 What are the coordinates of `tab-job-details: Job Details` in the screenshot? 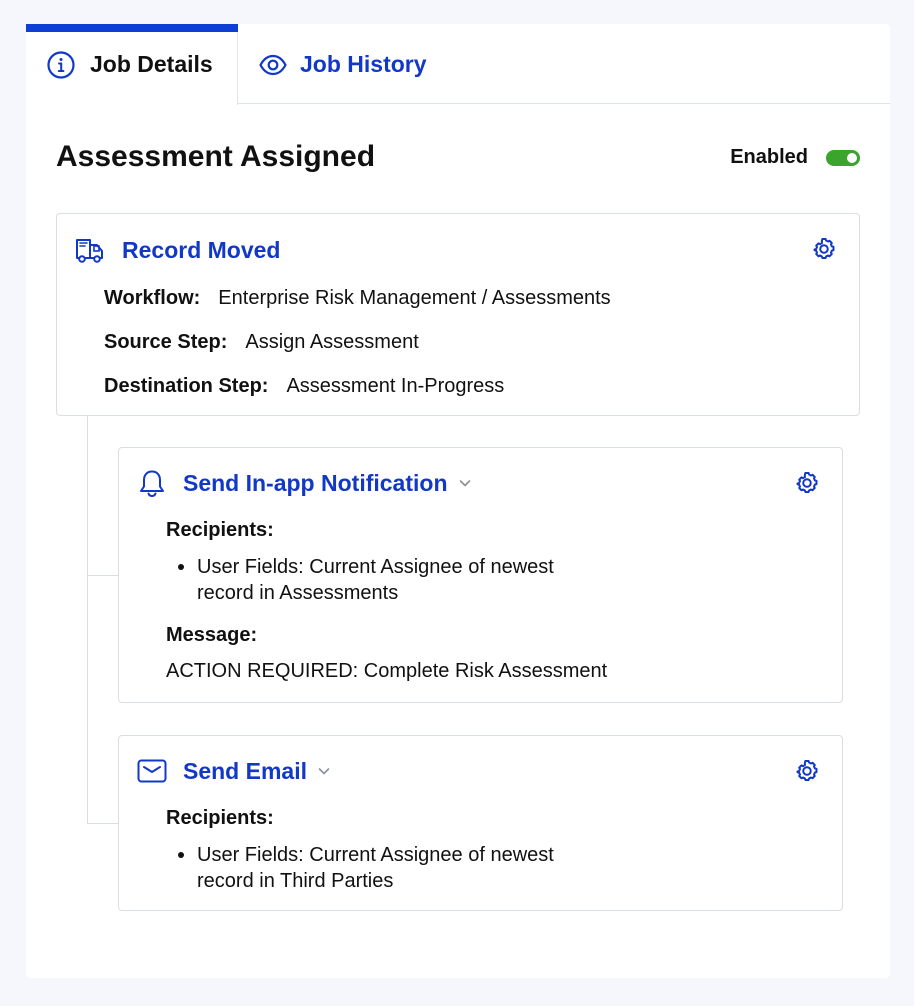 It's located at (132, 64).